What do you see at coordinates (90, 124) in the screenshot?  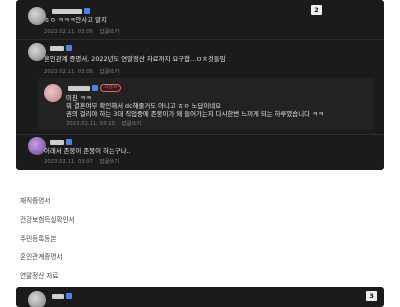 I see `comment-date: 2023.02.11. 03:10` at bounding box center [90, 124].